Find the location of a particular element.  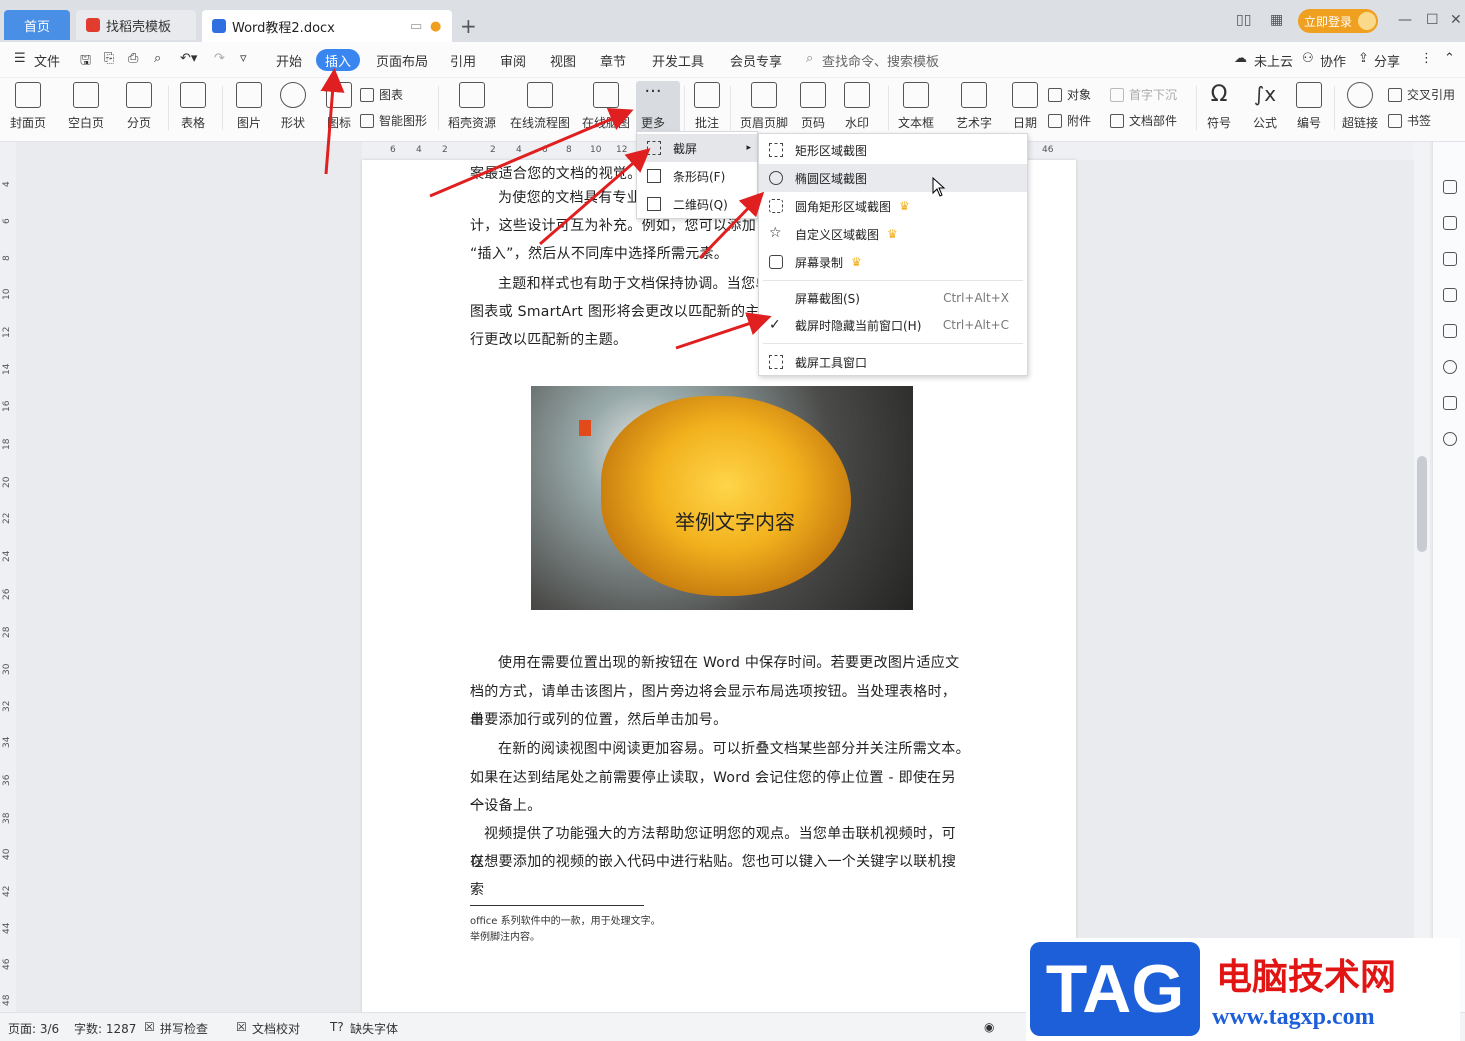

spell-check-button: 拼写检查 is located at coordinates (184, 1028).